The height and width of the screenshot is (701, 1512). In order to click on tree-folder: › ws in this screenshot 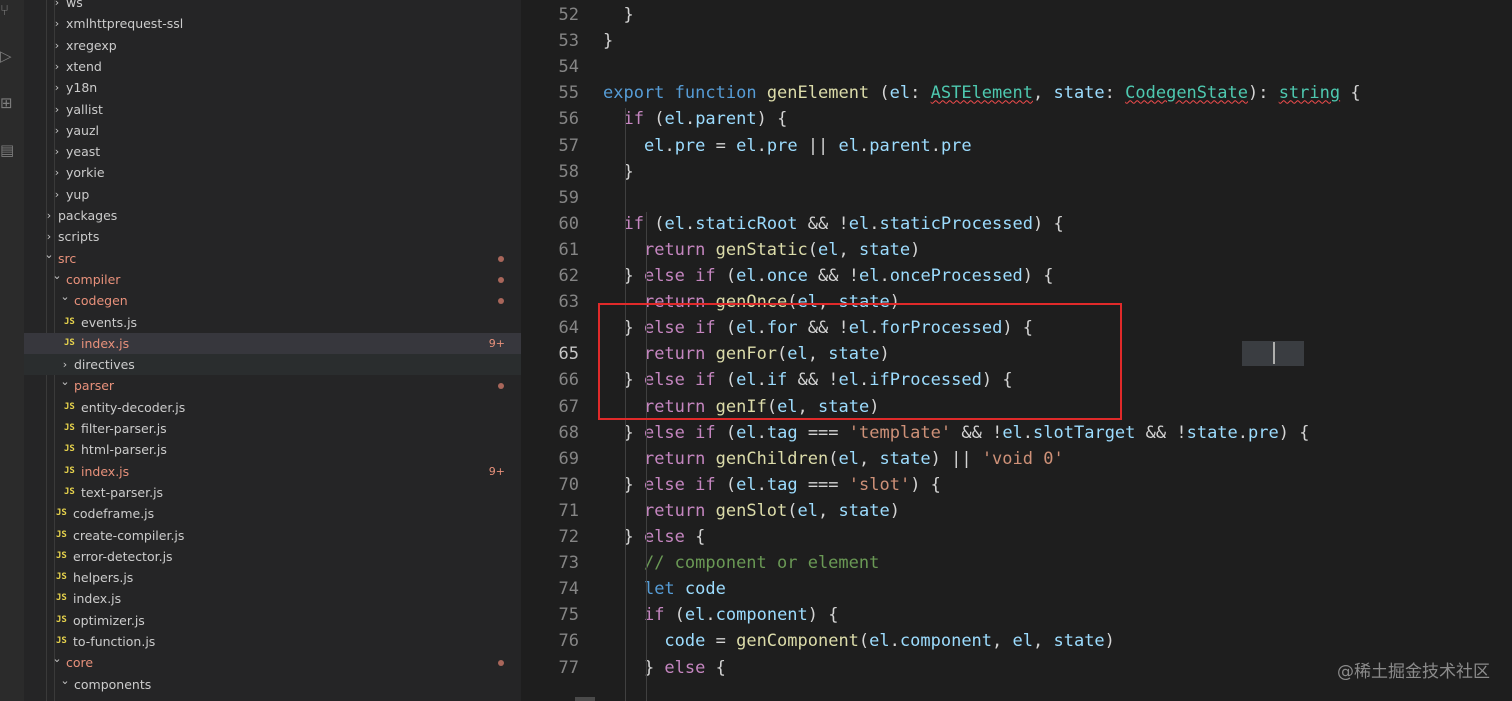, I will do `click(272, 6)`.